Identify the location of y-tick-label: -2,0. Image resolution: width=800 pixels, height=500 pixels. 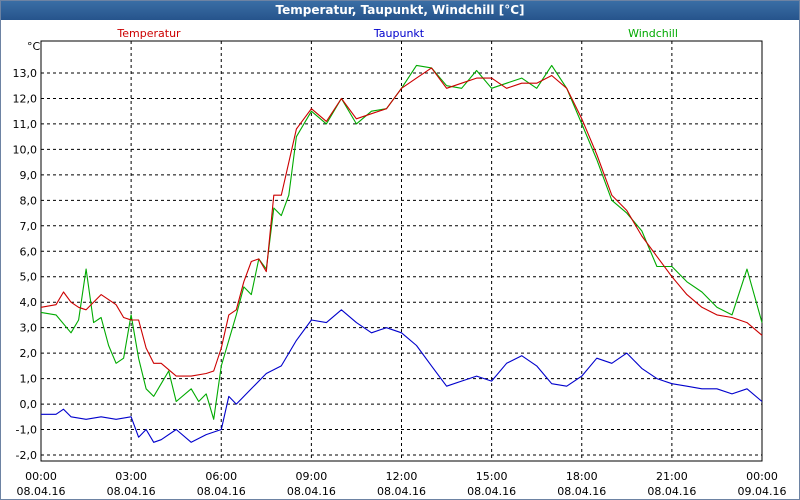
(26, 455).